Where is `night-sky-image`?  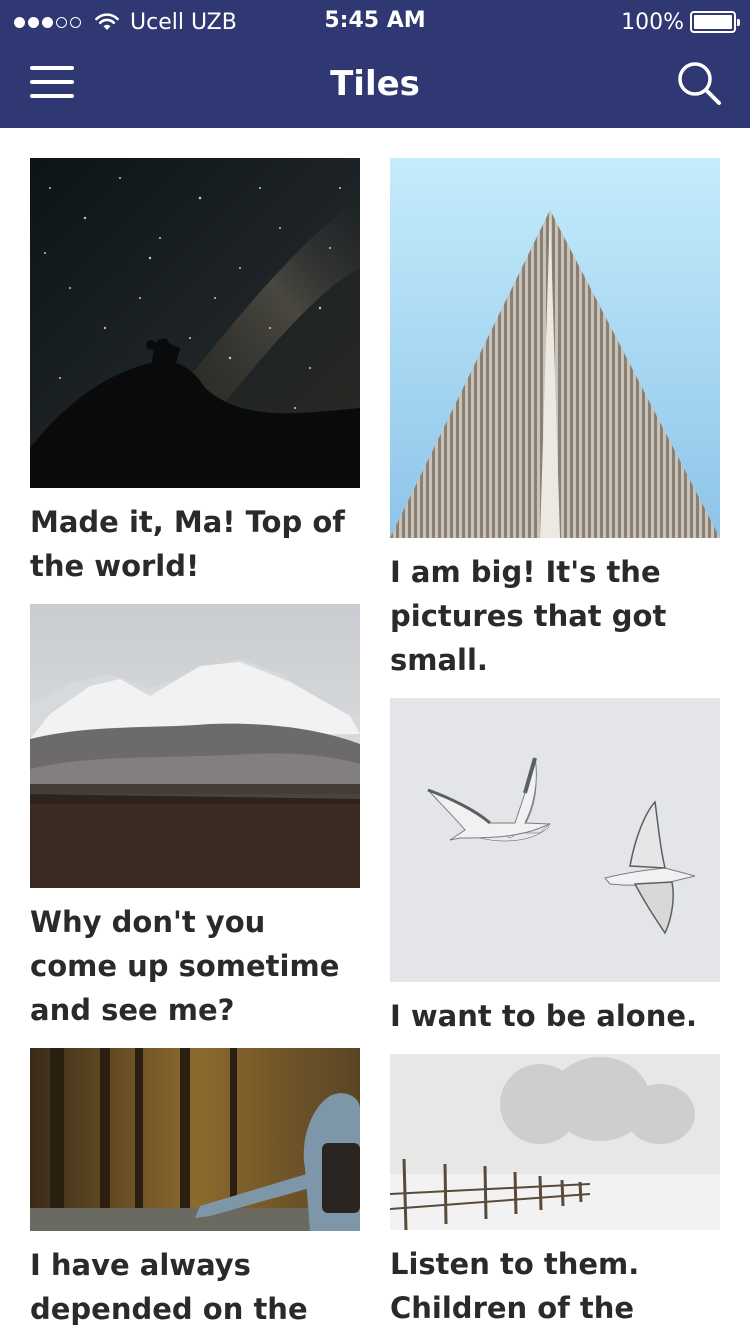
night-sky-image is located at coordinates (195, 323).